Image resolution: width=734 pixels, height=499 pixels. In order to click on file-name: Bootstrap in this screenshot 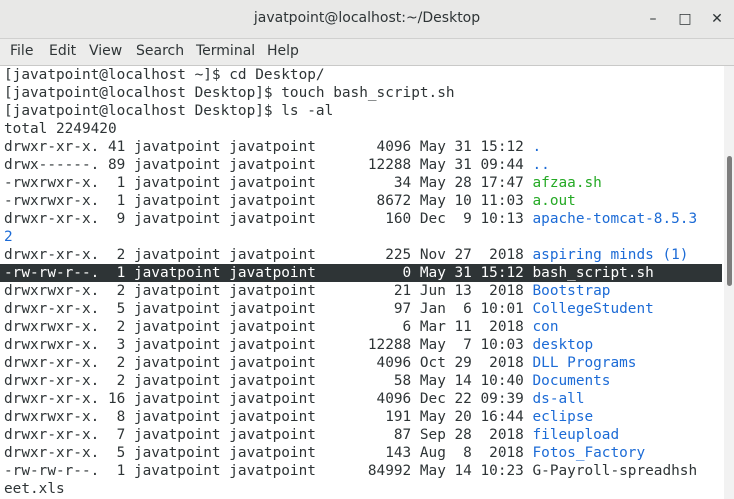, I will do `click(571, 291)`.